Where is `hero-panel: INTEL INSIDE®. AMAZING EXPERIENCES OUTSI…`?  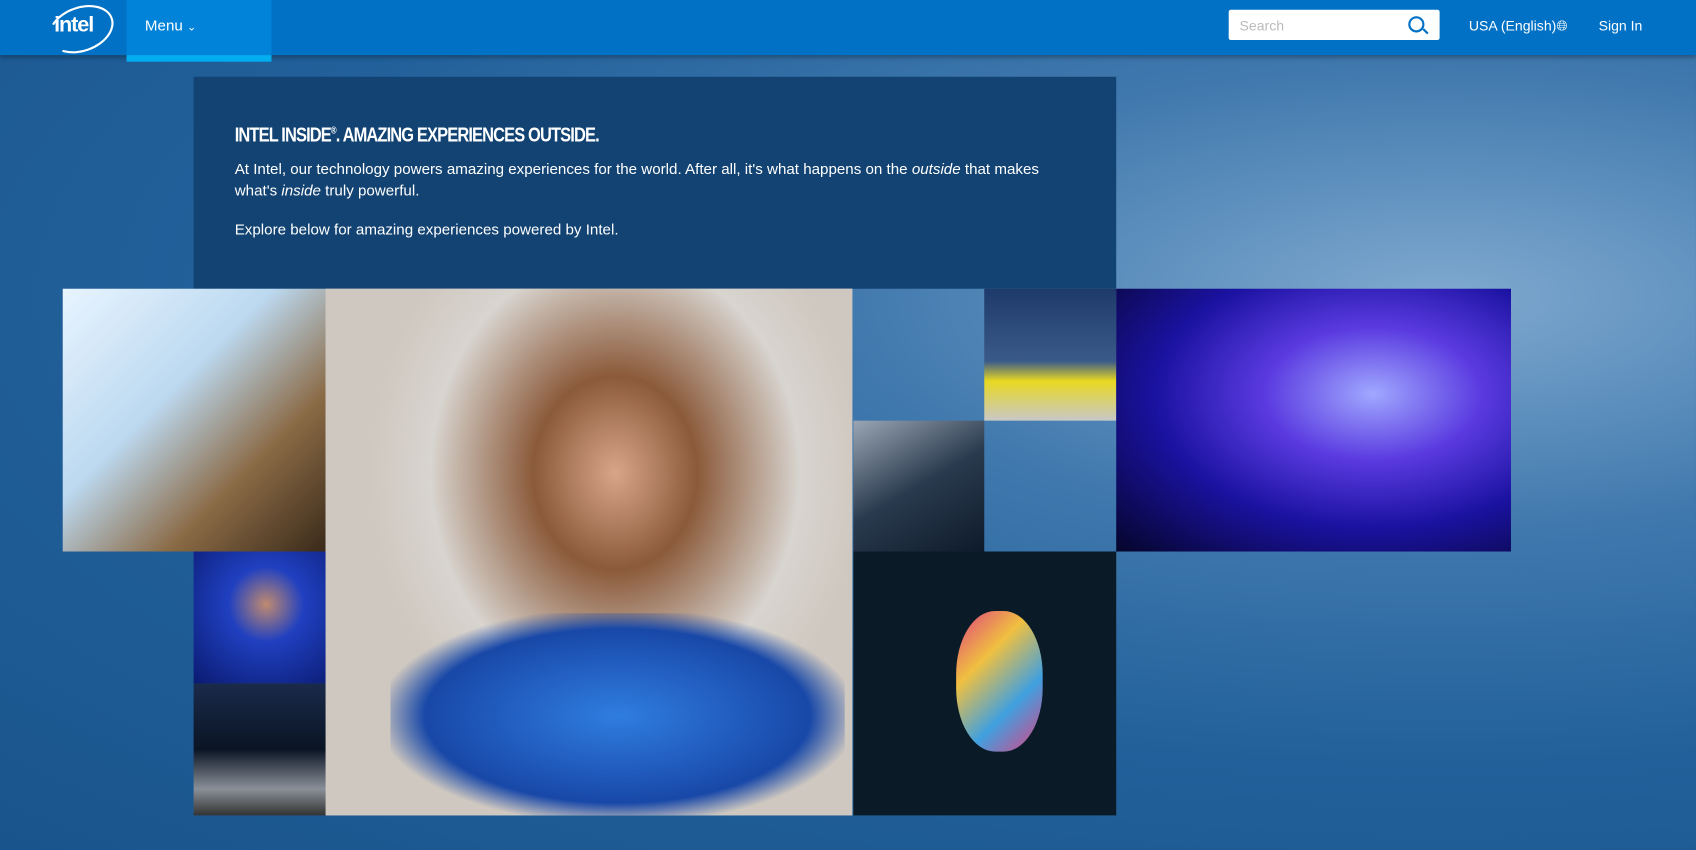 hero-panel: INTEL INSIDE®. AMAZING EXPERIENCES OUTSI… is located at coordinates (655, 182).